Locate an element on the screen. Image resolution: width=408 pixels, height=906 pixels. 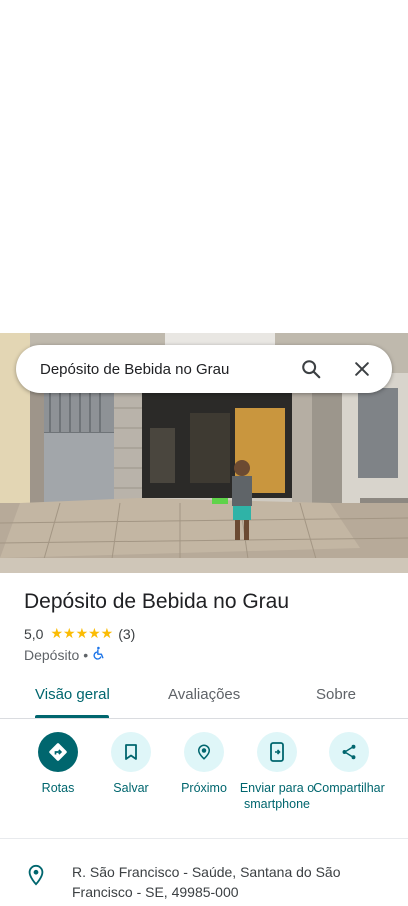
directions-label: Rotas is located at coordinates (58, 788).